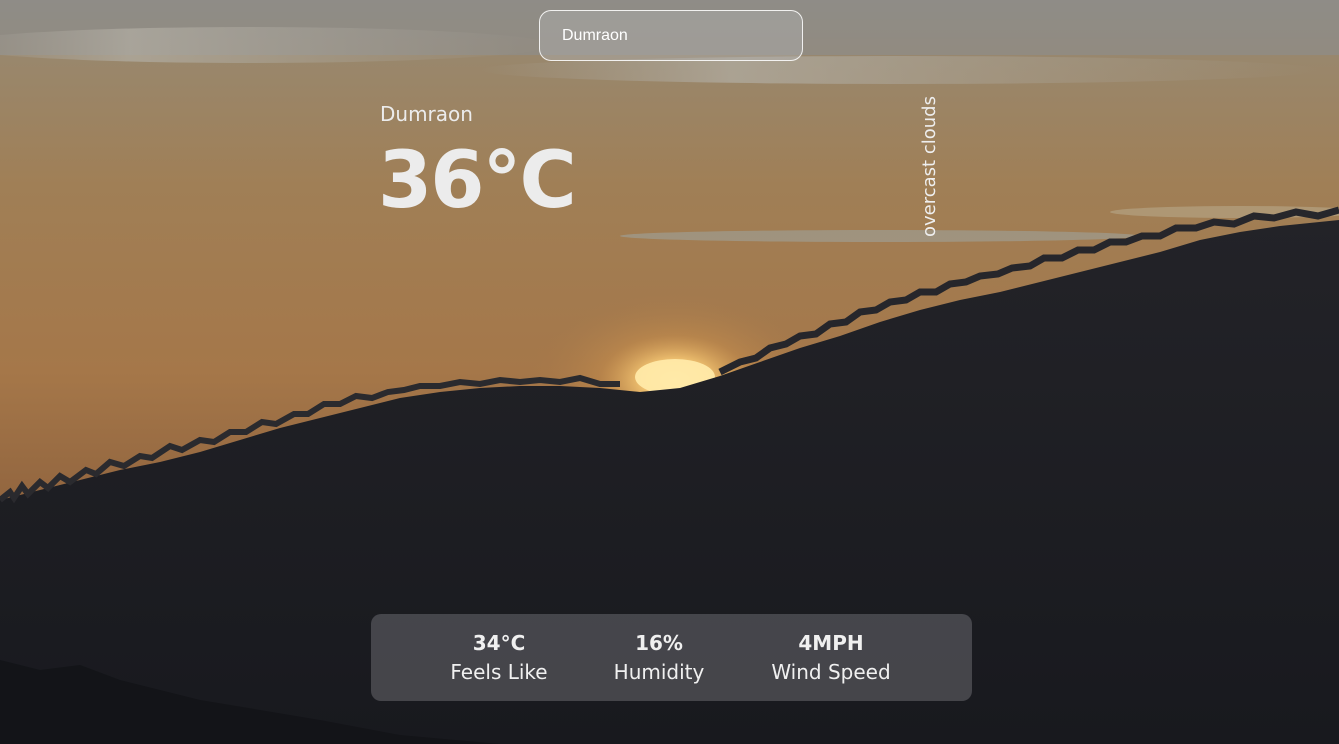 Image resolution: width=1339 pixels, height=744 pixels. I want to click on wind-speed-label: Wind Speed, so click(831, 672).